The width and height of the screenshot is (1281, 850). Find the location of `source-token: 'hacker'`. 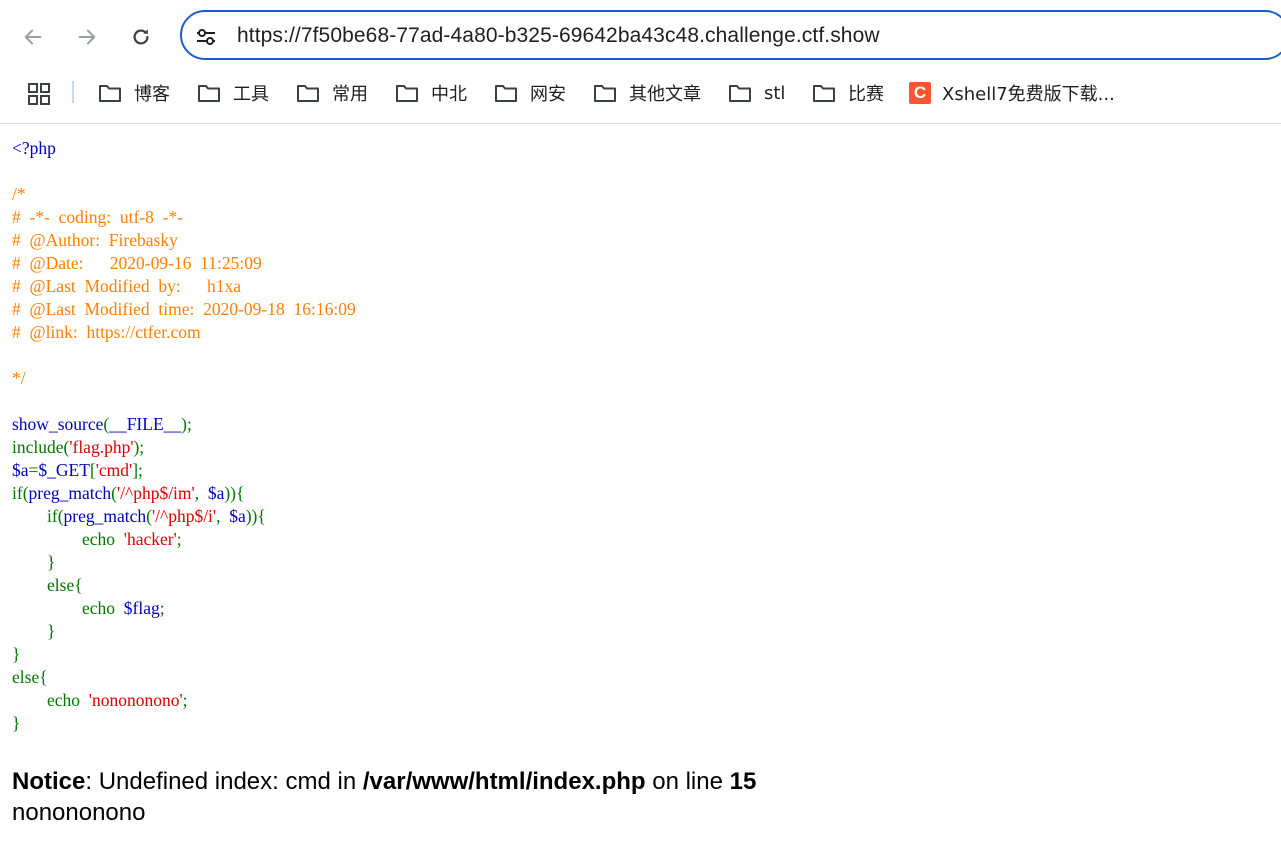

source-token: 'hacker' is located at coordinates (150, 539).